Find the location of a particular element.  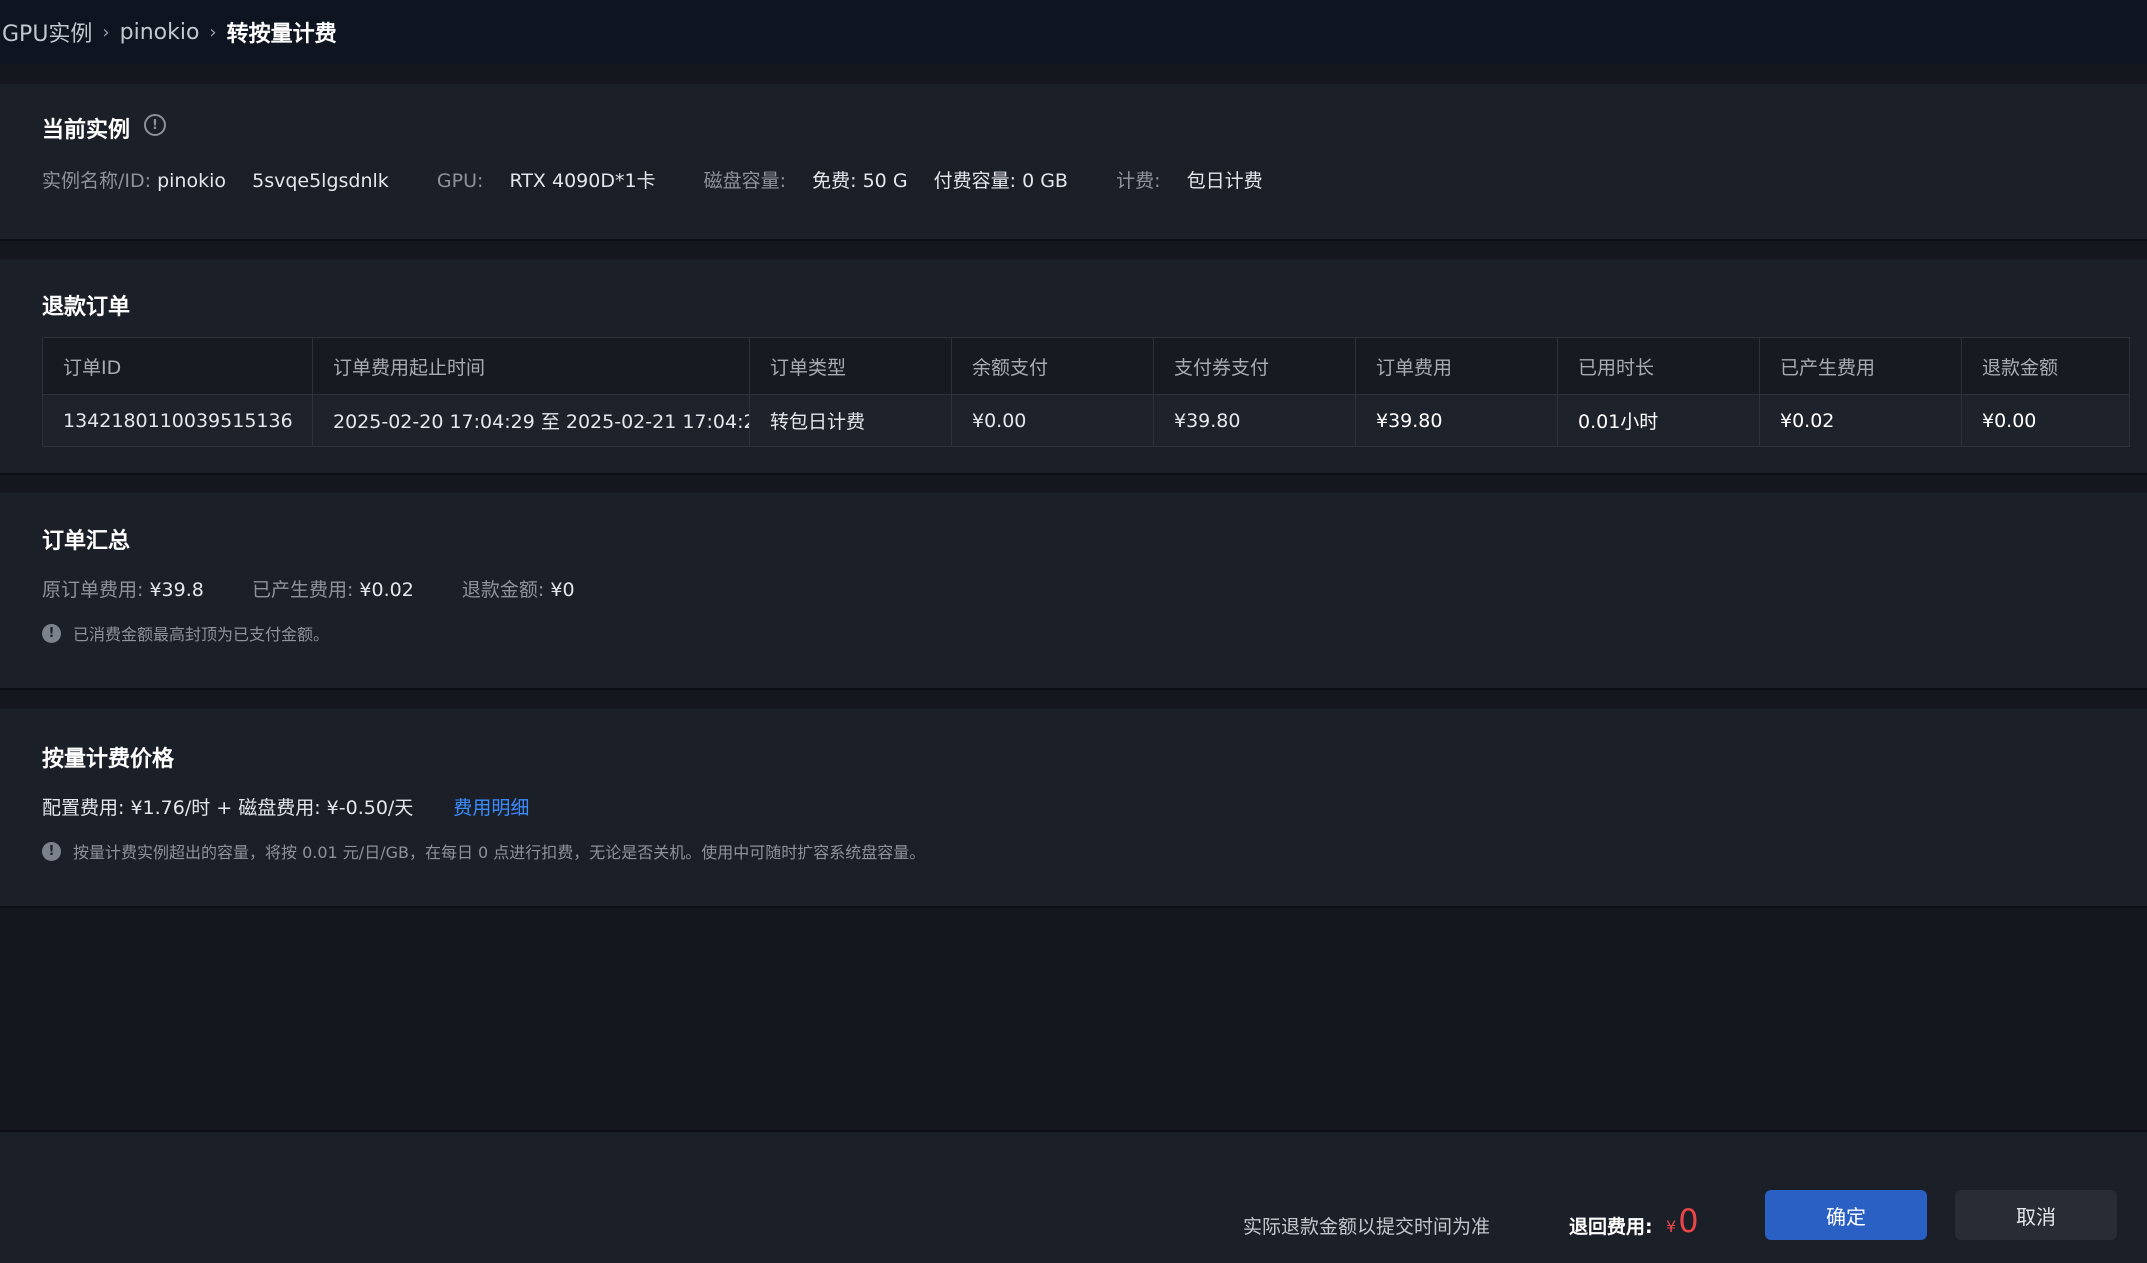

balance-payment-cell: ¥0.00 is located at coordinates (1053, 420).